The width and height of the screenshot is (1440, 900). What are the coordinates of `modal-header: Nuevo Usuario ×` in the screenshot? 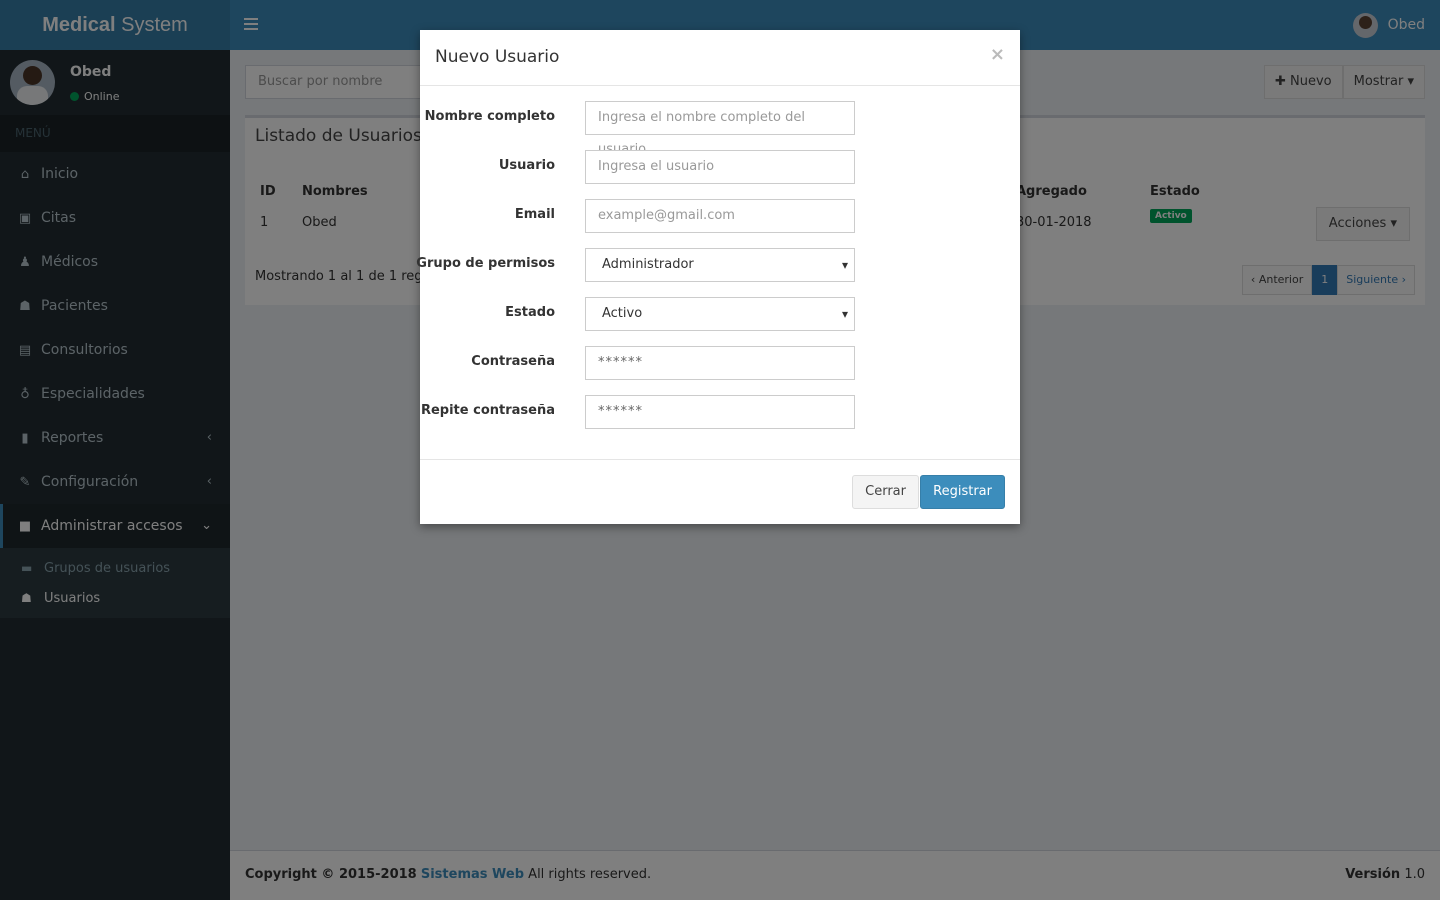 It's located at (720, 58).